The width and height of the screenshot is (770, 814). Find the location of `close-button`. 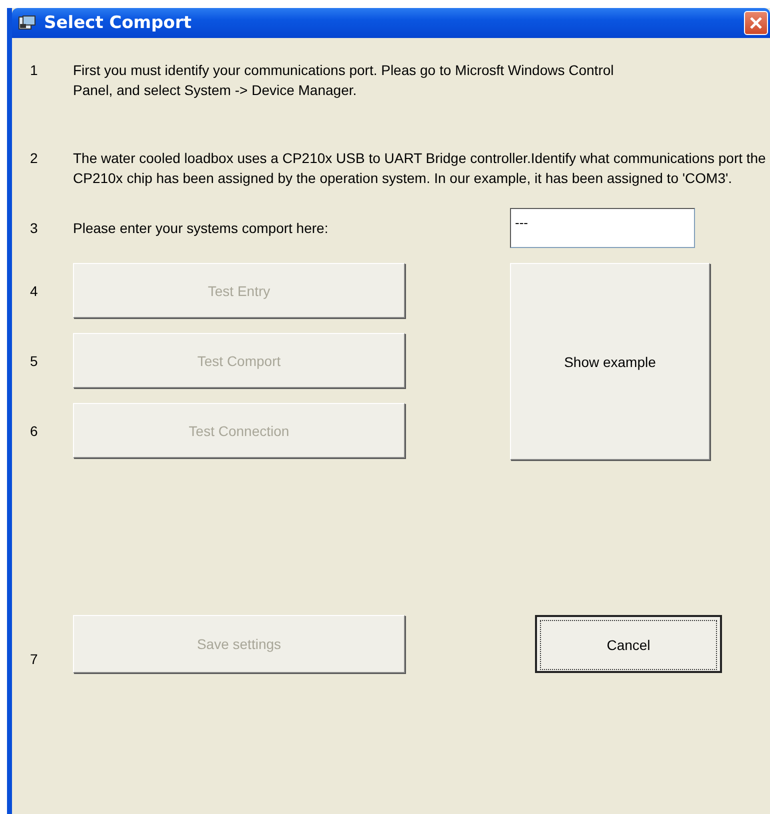

close-button is located at coordinates (756, 23).